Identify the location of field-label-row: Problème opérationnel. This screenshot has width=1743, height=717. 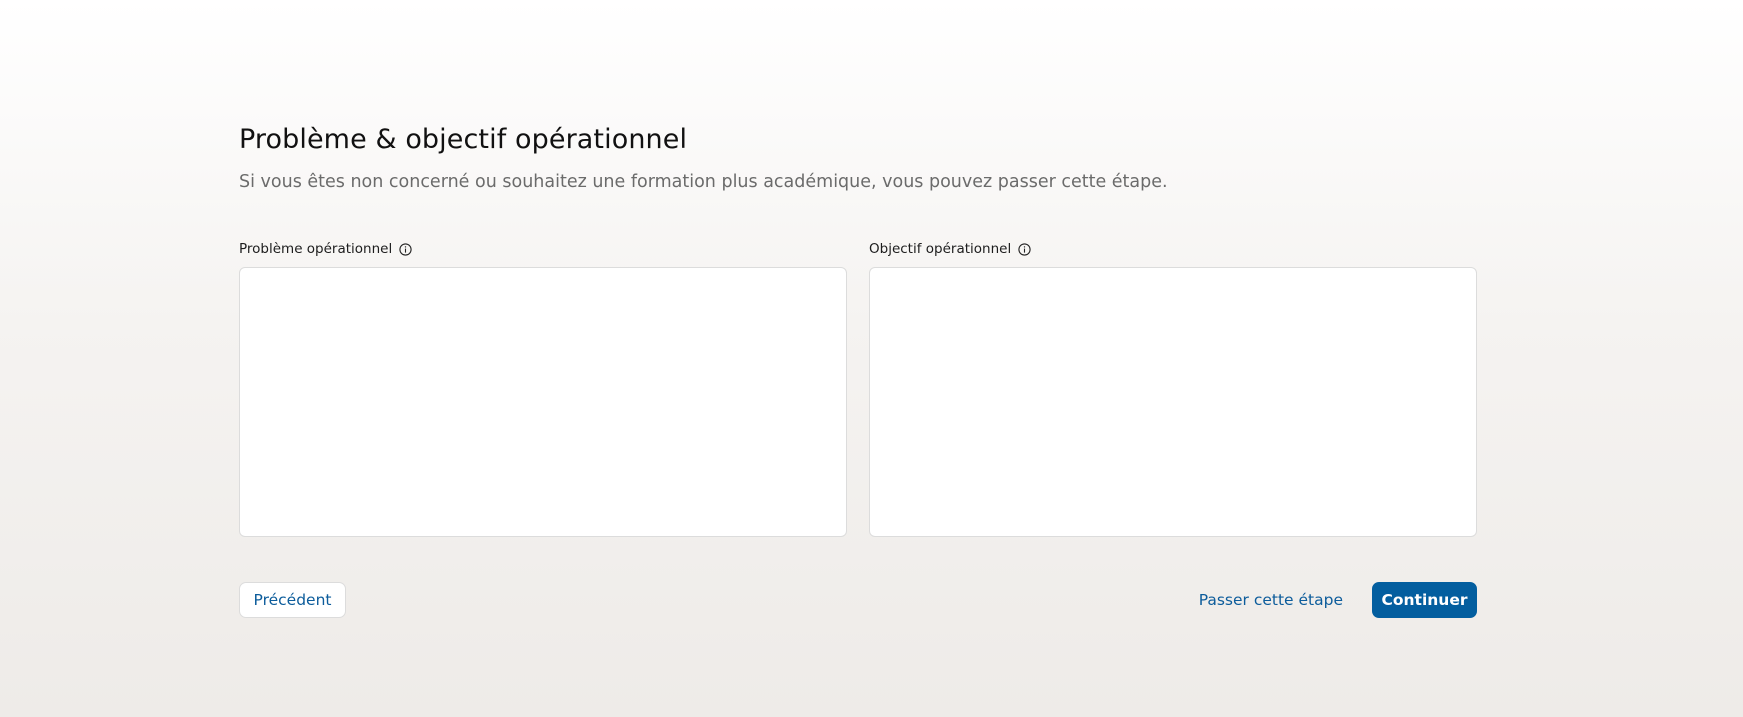
(543, 249).